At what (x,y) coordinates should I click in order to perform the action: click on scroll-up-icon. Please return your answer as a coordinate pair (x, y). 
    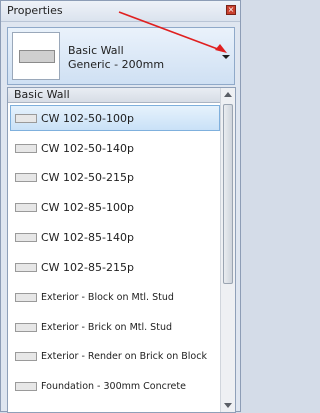
    Looking at the image, I should click on (228, 94).